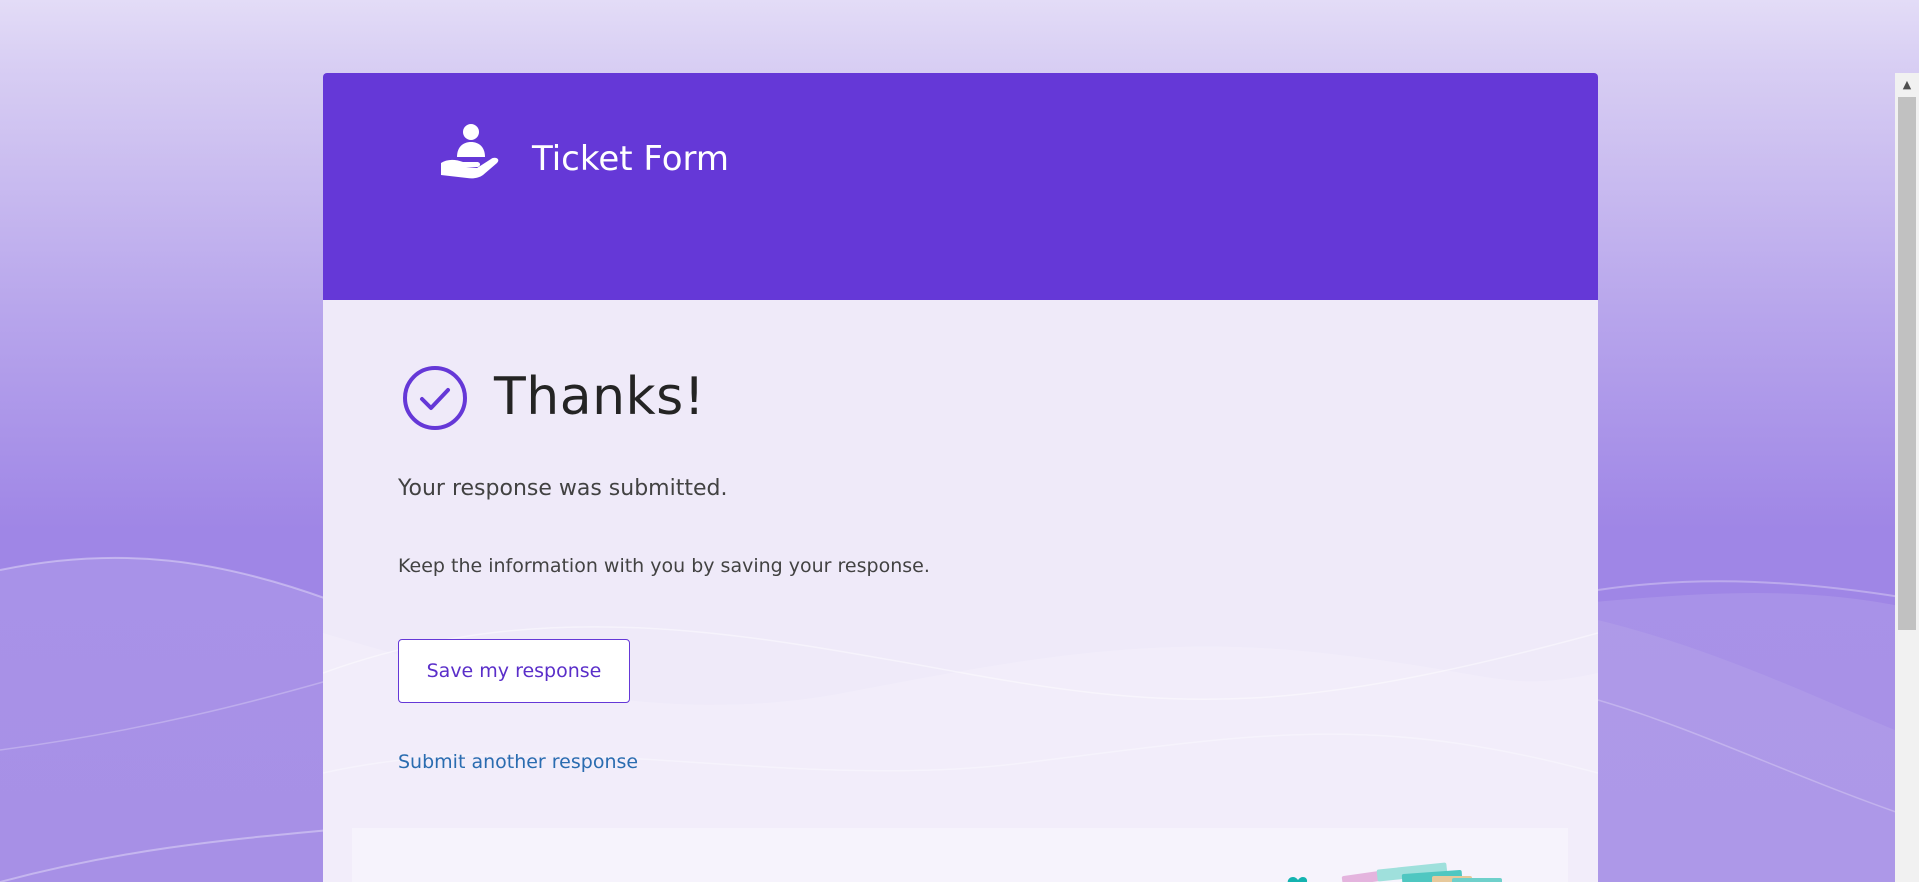 This screenshot has width=1919, height=882. What do you see at coordinates (435, 398) in the screenshot?
I see `check-circle-icon` at bounding box center [435, 398].